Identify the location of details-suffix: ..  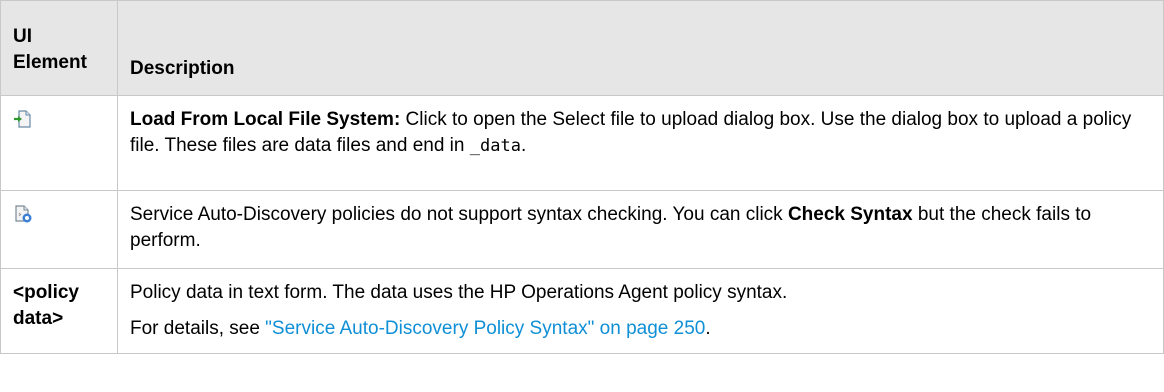
(708, 328).